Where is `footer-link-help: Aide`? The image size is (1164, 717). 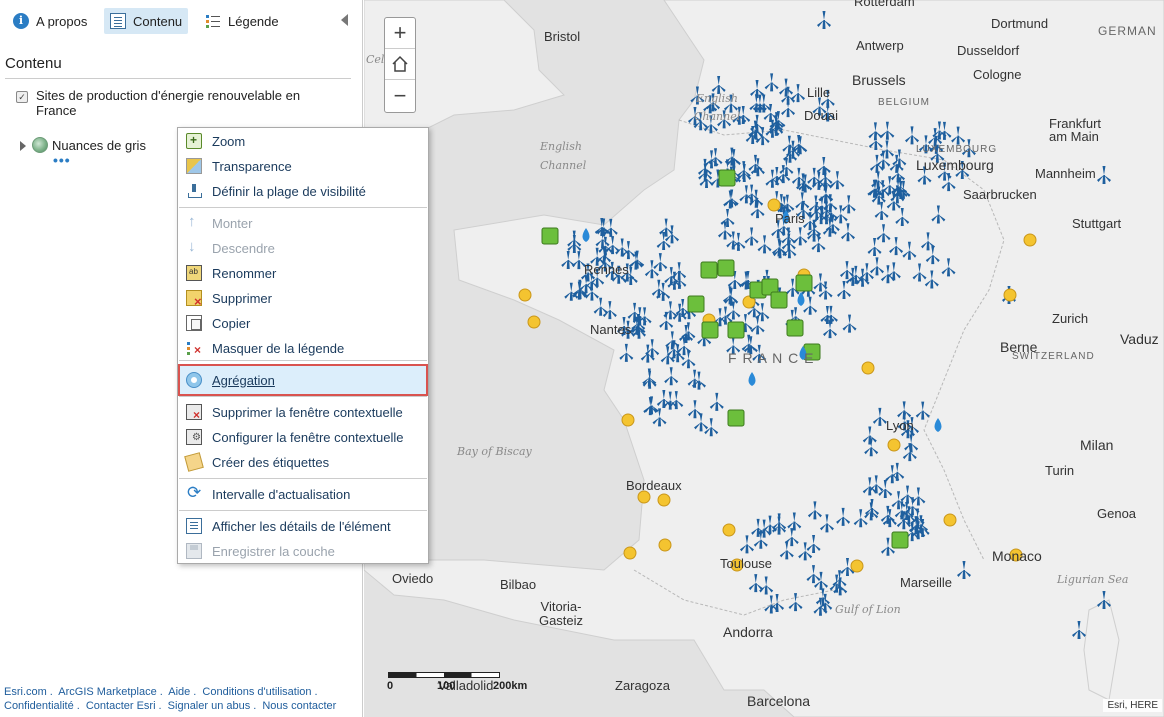 footer-link-help: Aide is located at coordinates (179, 692).